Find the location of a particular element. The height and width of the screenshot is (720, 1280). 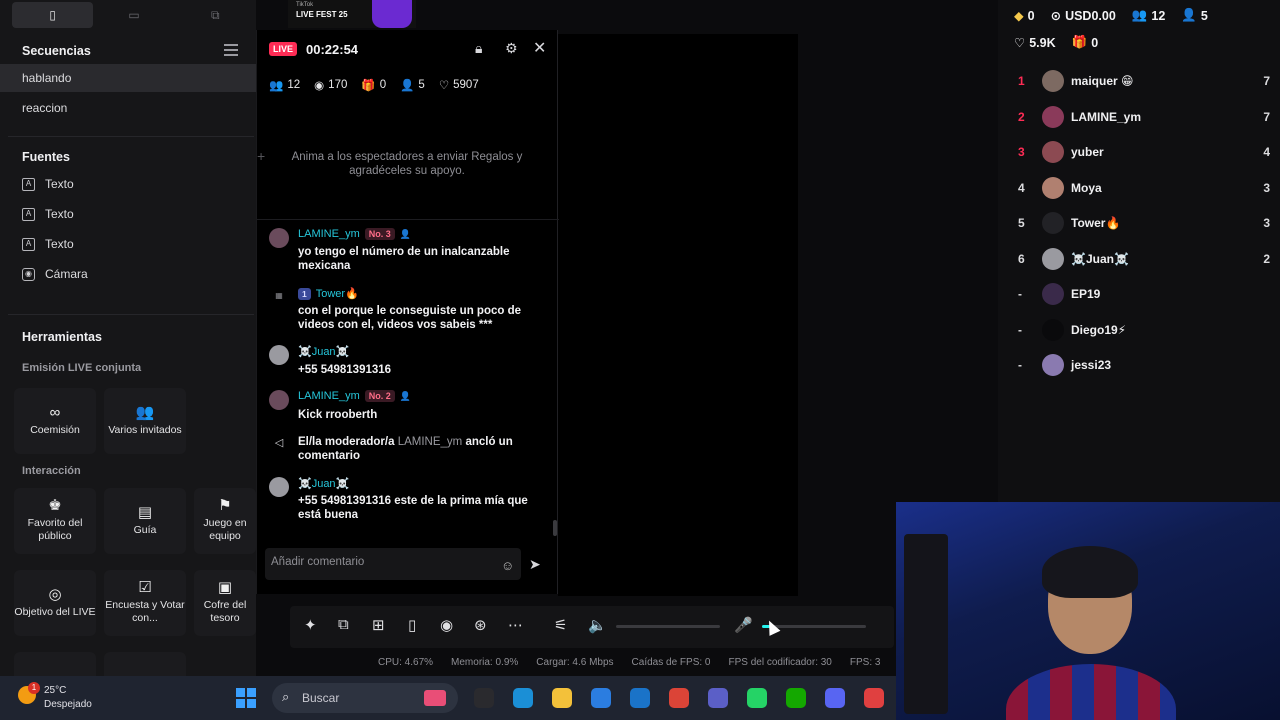

weather-widget: 1 25°C Despejado is located at coordinates (55, 697).